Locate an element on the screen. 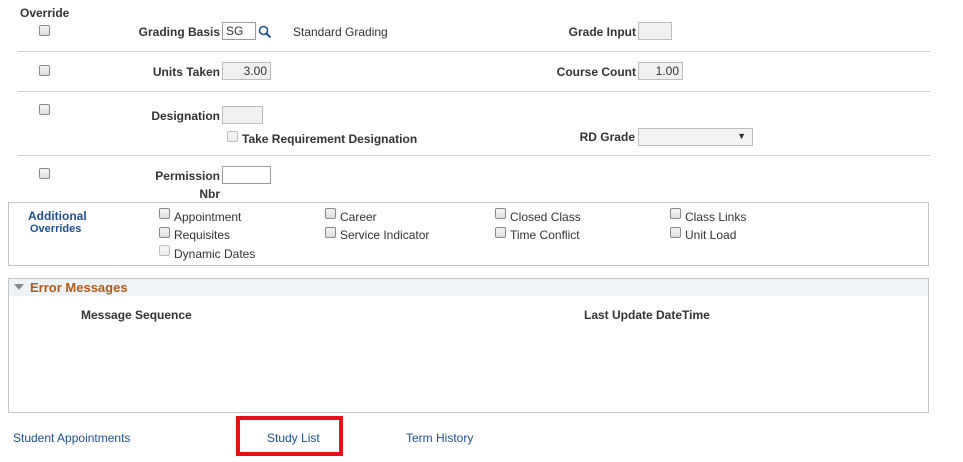 This screenshot has height=462, width=963. override-header: Override is located at coordinates (45, 13).